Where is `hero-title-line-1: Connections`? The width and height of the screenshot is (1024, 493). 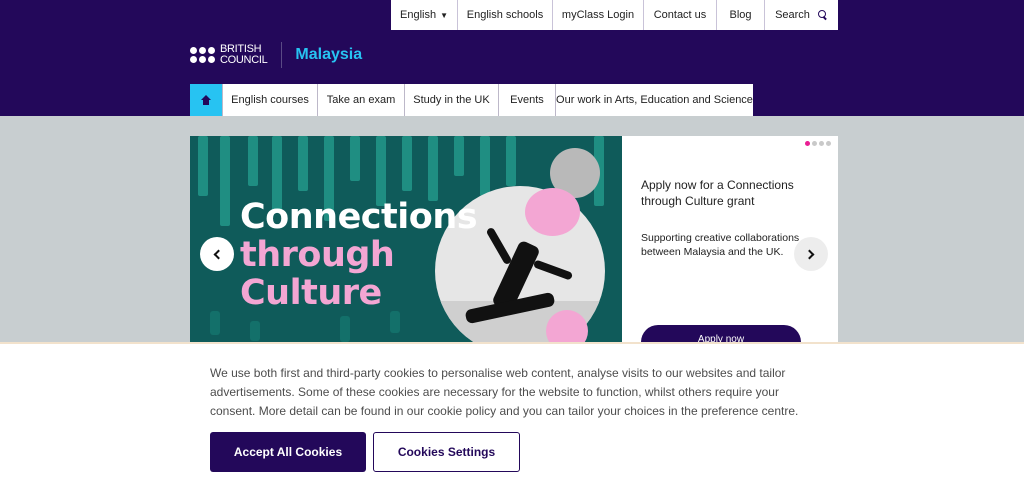 hero-title-line-1: Connections is located at coordinates (359, 217).